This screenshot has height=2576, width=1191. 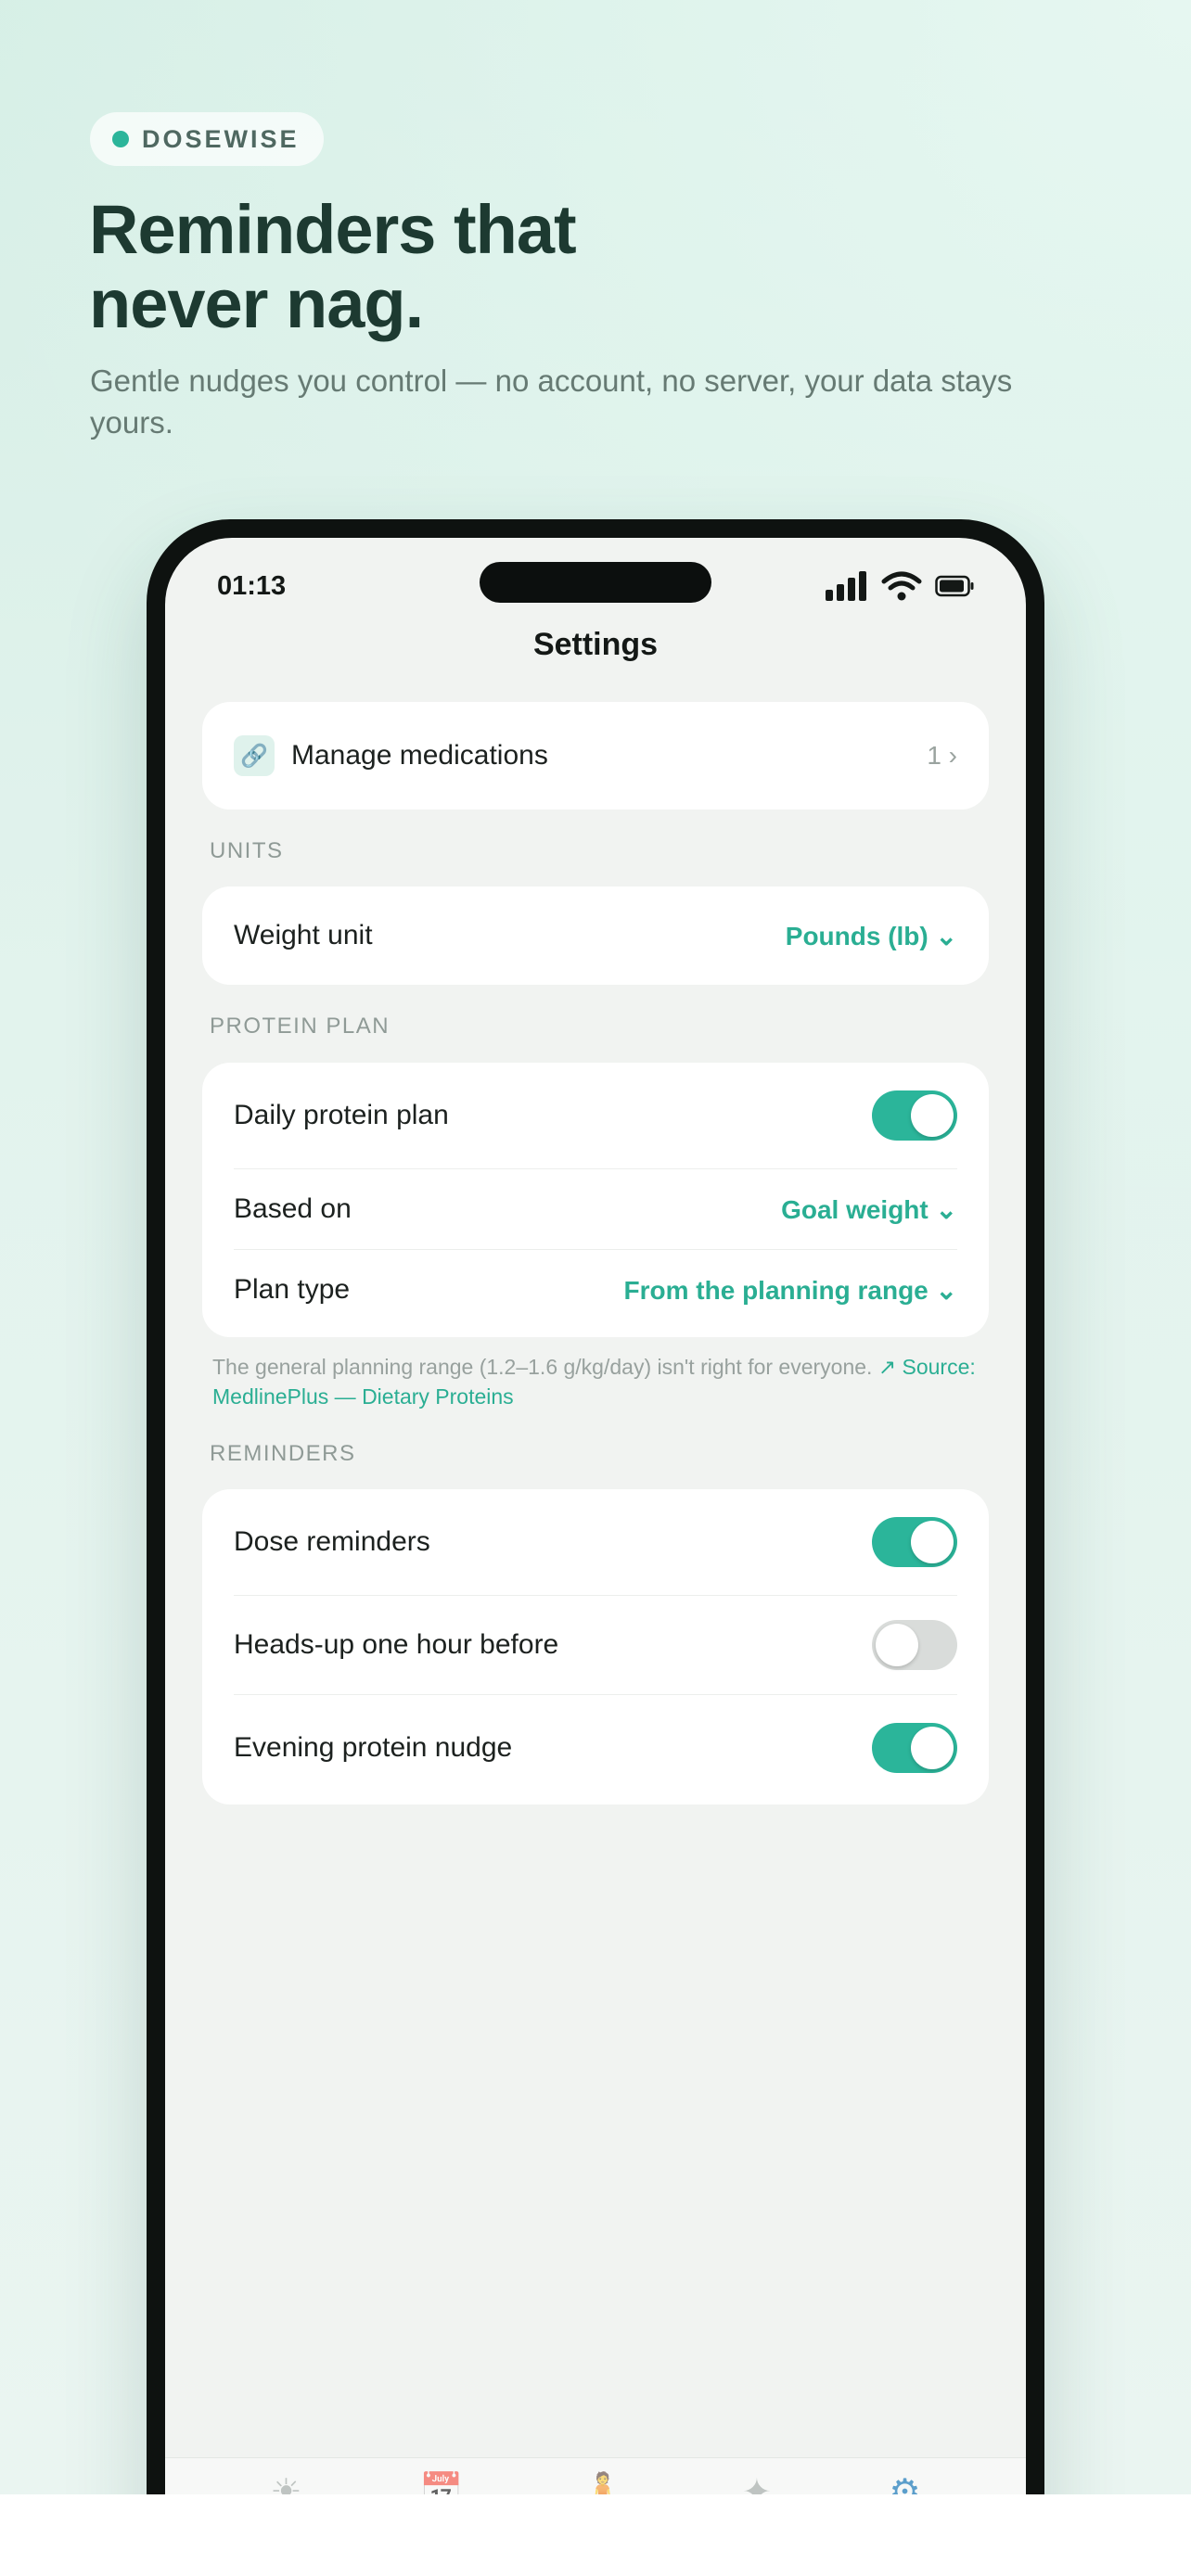 I want to click on brand-badge: DOSEWISE, so click(x=207, y=139).